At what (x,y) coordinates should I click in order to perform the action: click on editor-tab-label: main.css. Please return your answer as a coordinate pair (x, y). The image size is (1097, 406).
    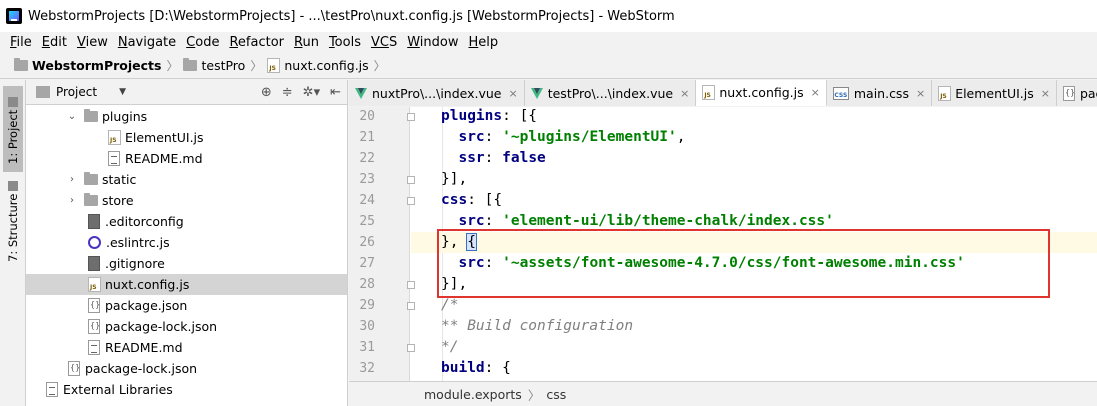
    Looking at the image, I should click on (881, 93).